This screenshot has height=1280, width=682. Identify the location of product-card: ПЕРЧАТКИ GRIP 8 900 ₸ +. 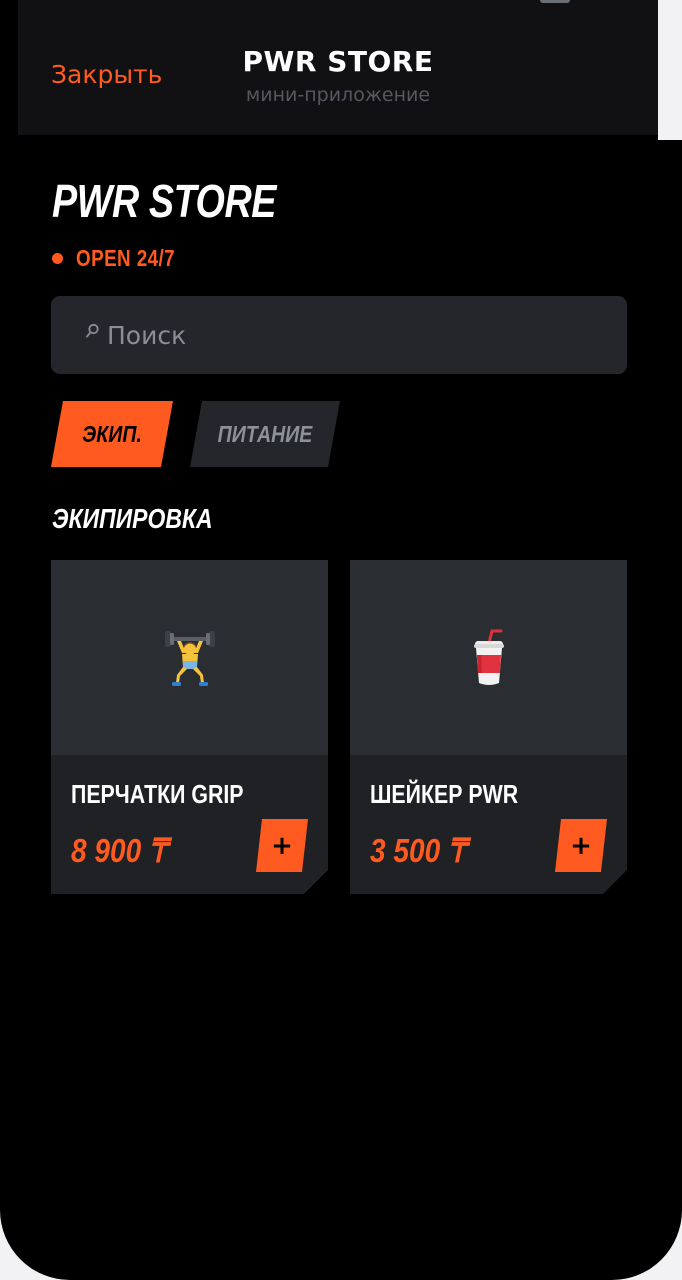
(189, 727).